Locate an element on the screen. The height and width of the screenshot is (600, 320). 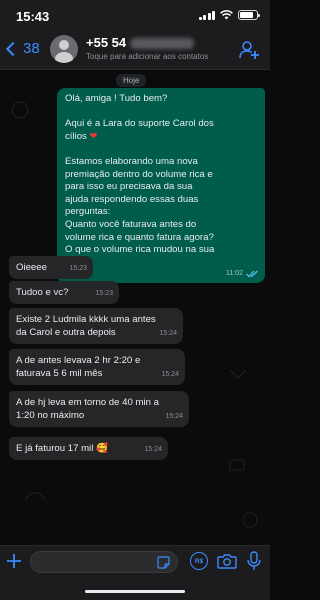
camera-icon is located at coordinates (227, 561).